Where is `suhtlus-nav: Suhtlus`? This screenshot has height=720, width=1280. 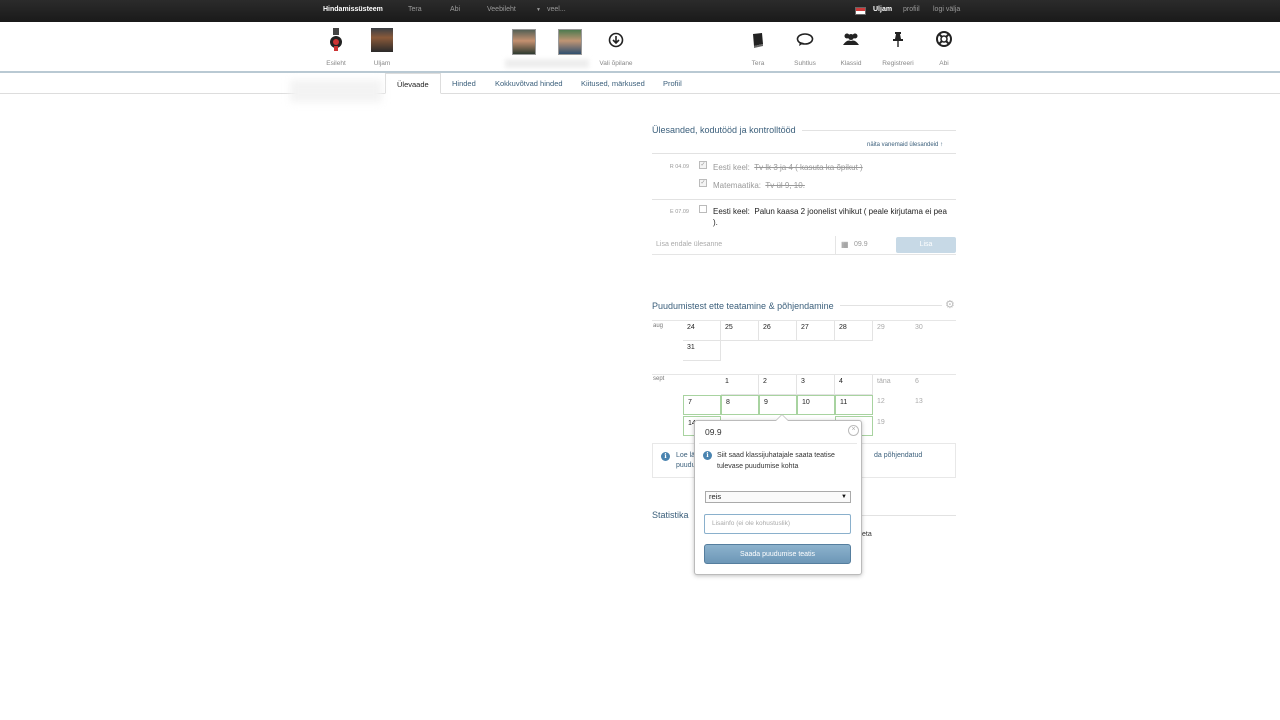
suhtlus-nav: Suhtlus is located at coordinates (805, 47).